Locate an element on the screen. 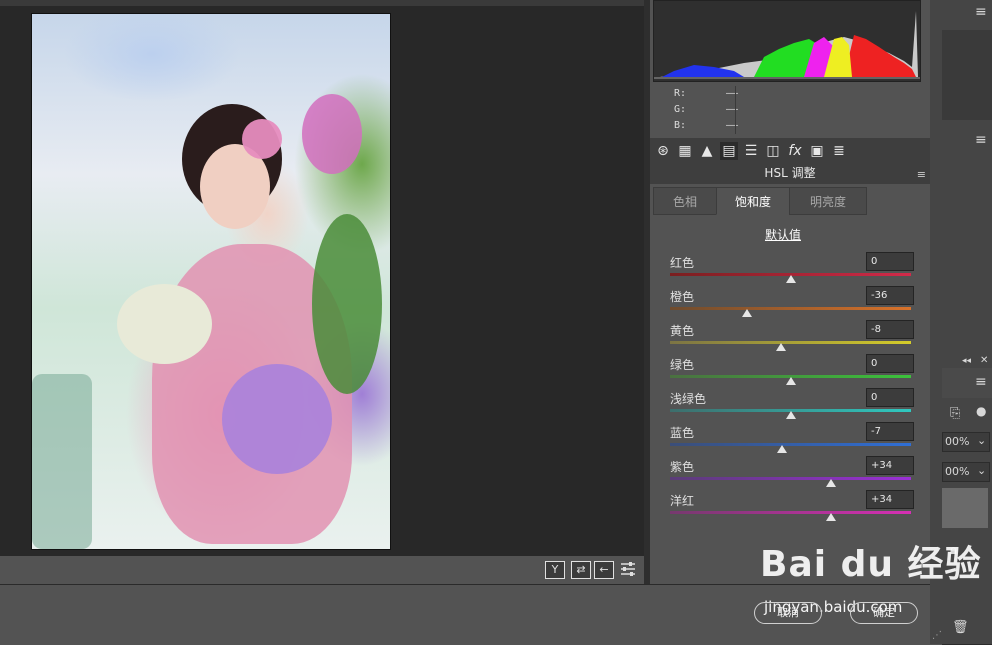  hsl-subtabs: 色相 饱和度 明亮度 is located at coordinates (790, 201).